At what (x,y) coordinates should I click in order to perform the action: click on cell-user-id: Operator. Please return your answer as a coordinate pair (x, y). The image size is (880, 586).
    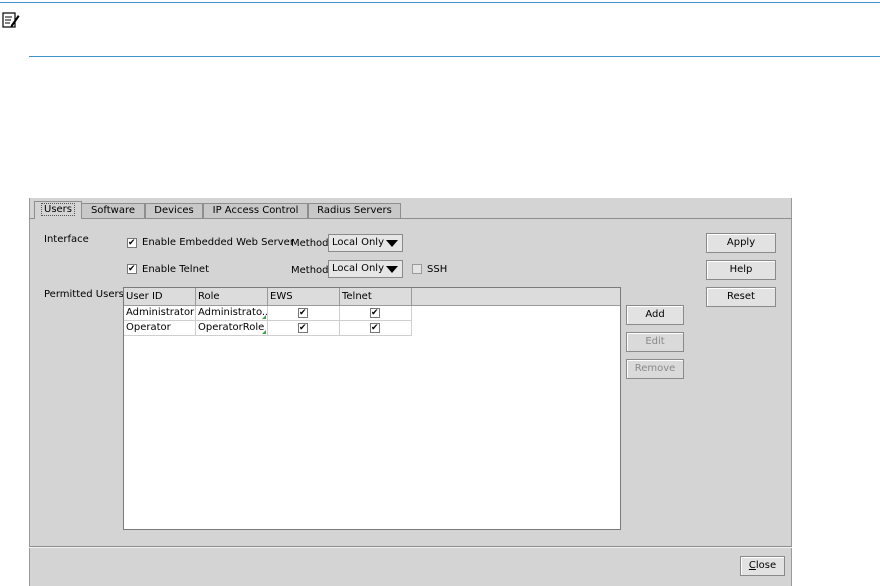
    Looking at the image, I should click on (160, 328).